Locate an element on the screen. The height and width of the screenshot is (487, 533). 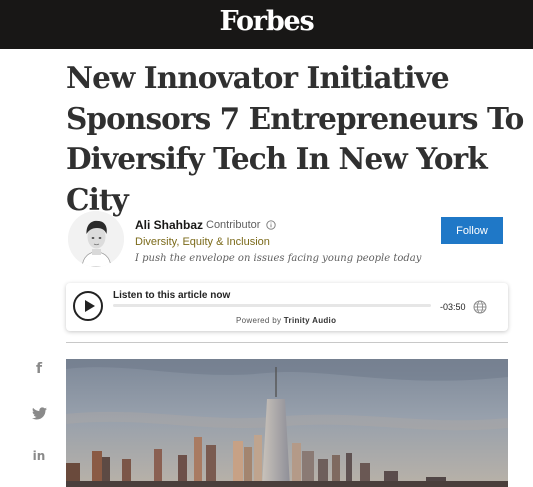
powered-by-brand: Trinity Audio is located at coordinates (310, 320).